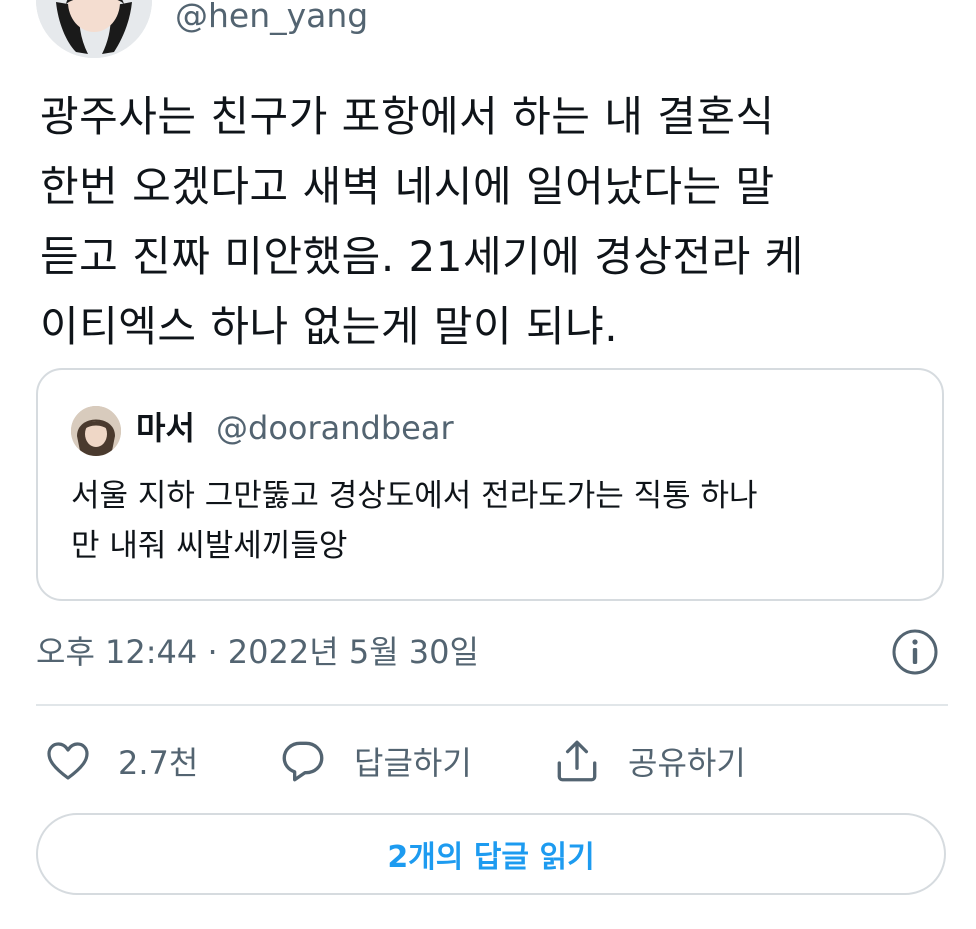  Describe the element at coordinates (422, 256) in the screenshot. I see `tweet-line: 듣고 진짜 미안했음. 21세기에 경상전라 케` at that location.